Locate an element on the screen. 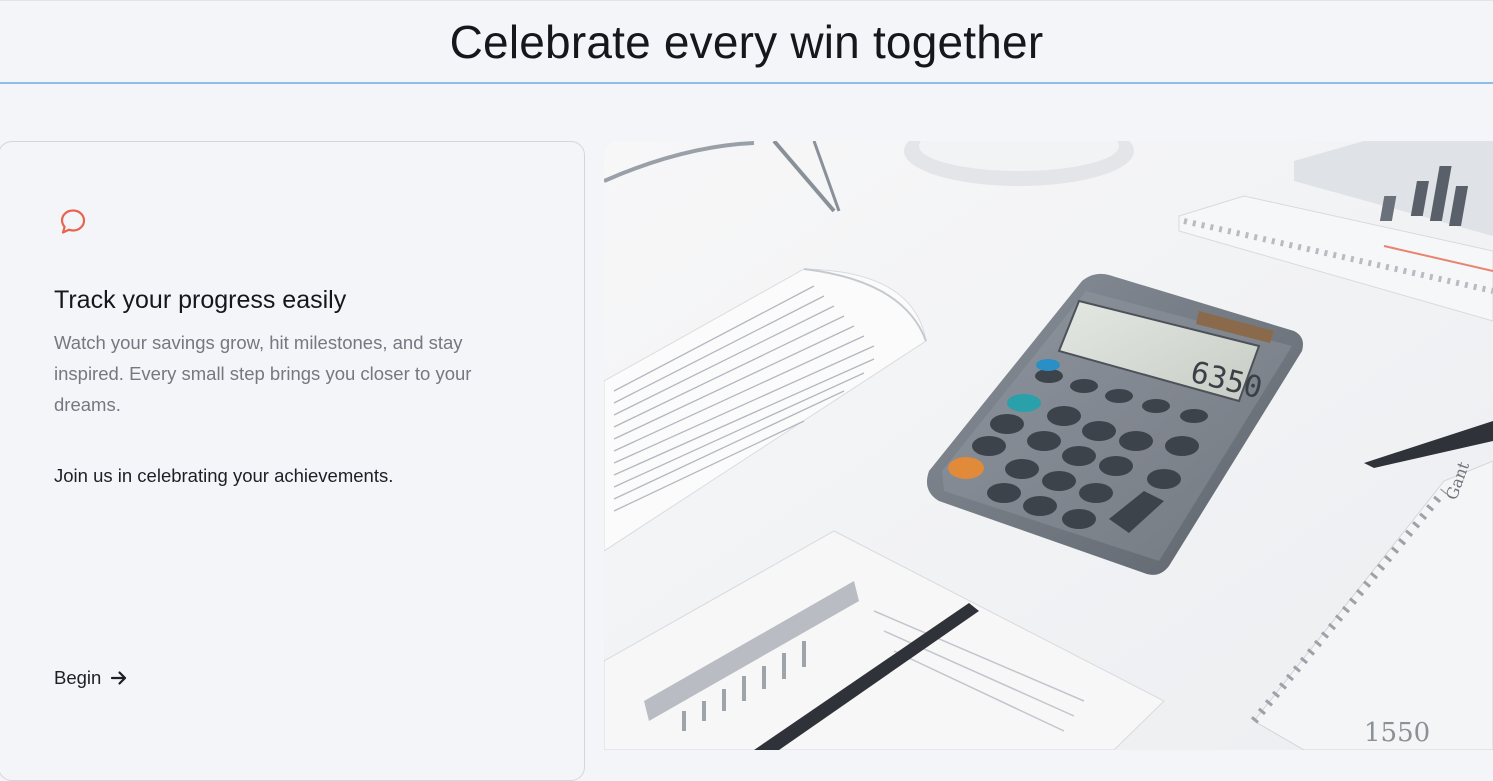 This screenshot has width=1493, height=781. page-header: Celebrate every win together is located at coordinates (746, 42).